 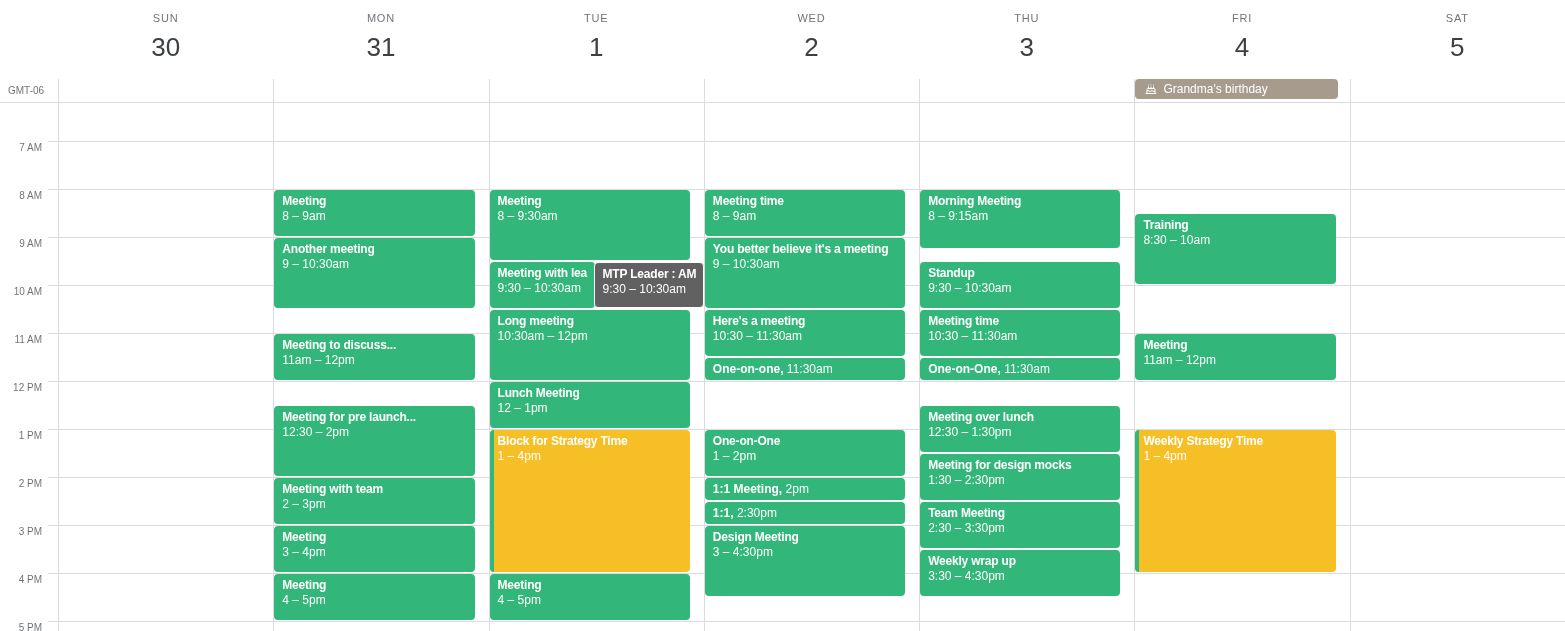 I want to click on event-title: Another meeting, so click(x=328, y=249).